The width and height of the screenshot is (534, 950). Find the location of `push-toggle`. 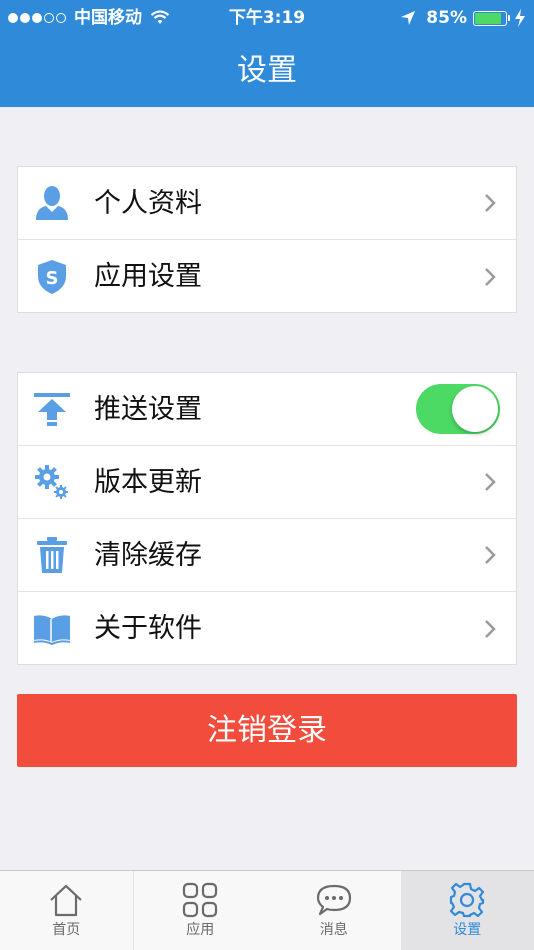

push-toggle is located at coordinates (458, 409).